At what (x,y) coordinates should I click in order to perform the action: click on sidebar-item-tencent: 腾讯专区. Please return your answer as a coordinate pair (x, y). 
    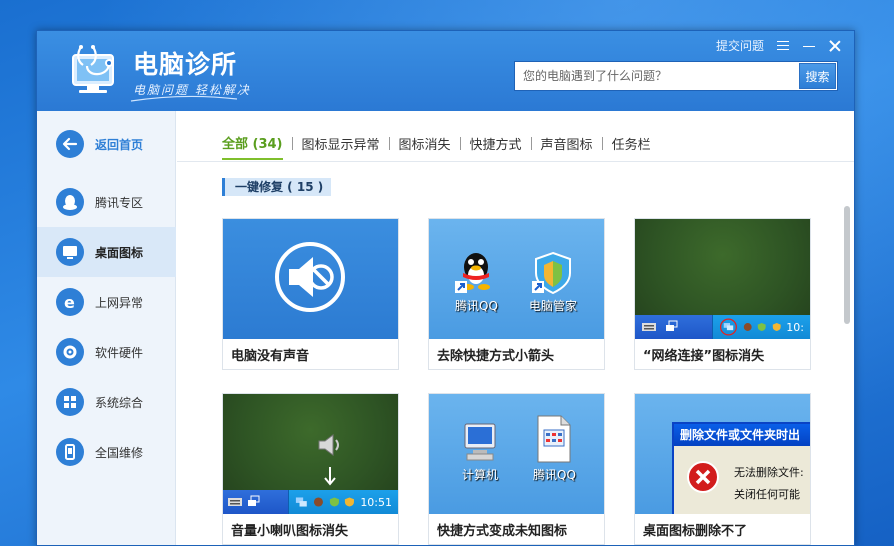
    Looking at the image, I should click on (106, 202).